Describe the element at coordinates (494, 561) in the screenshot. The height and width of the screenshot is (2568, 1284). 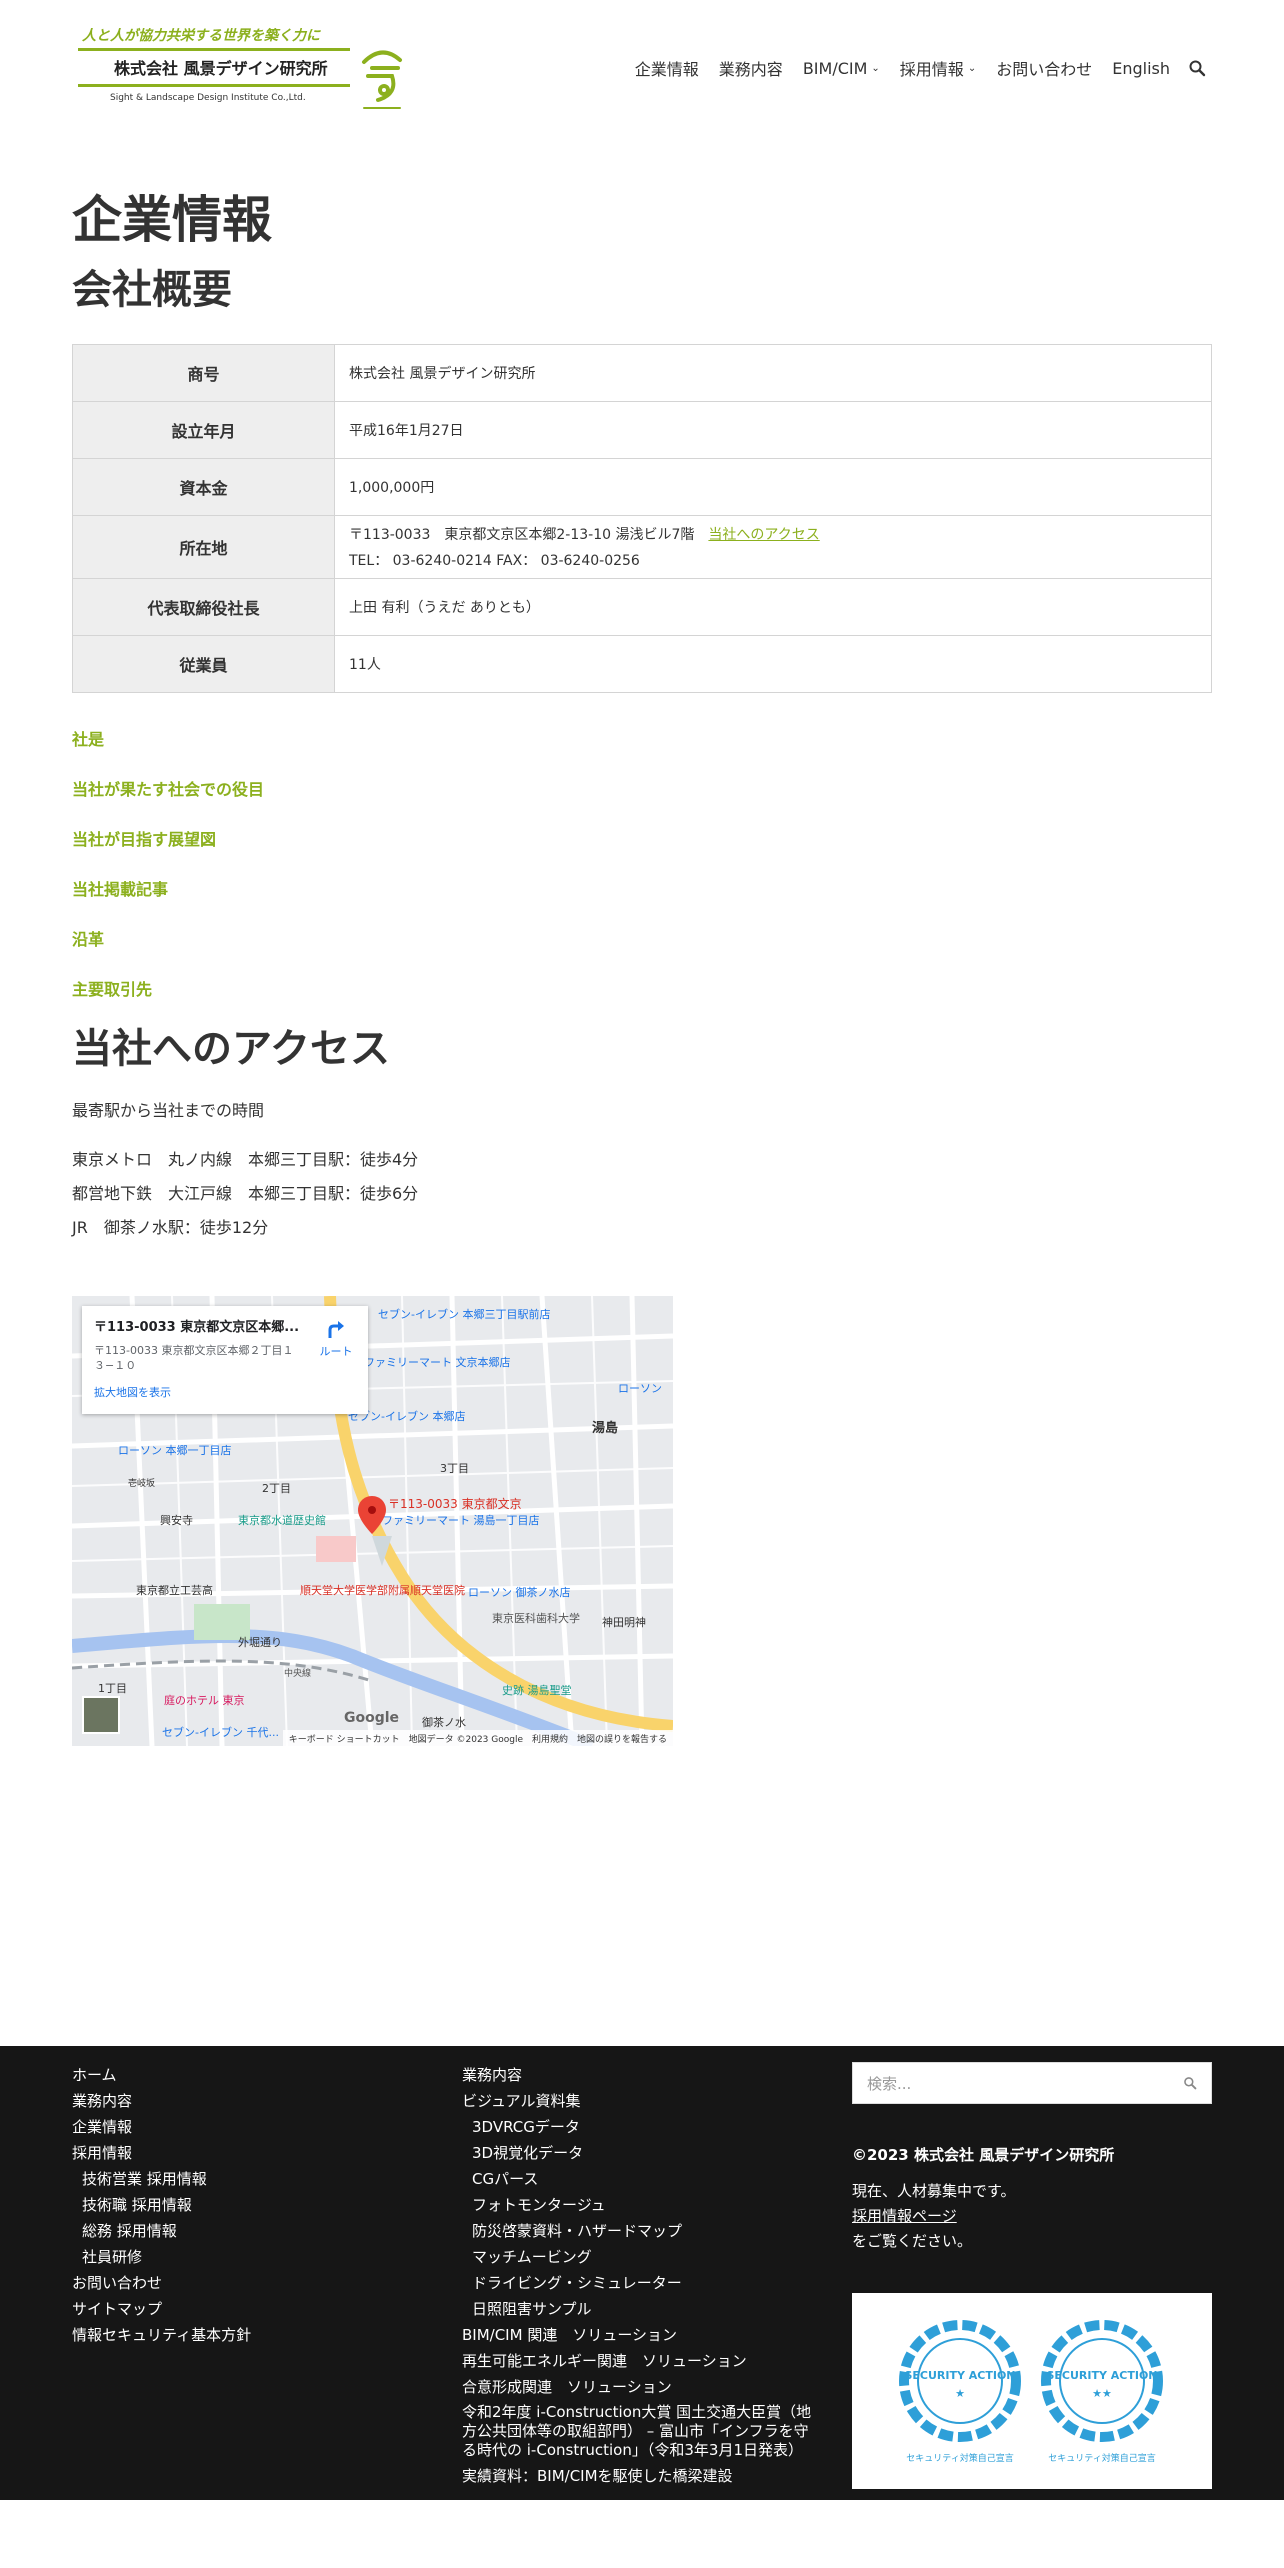
I see `phone-fax-text: TEL： 03-6240-0214 FAX： 03-6240-0256` at that location.